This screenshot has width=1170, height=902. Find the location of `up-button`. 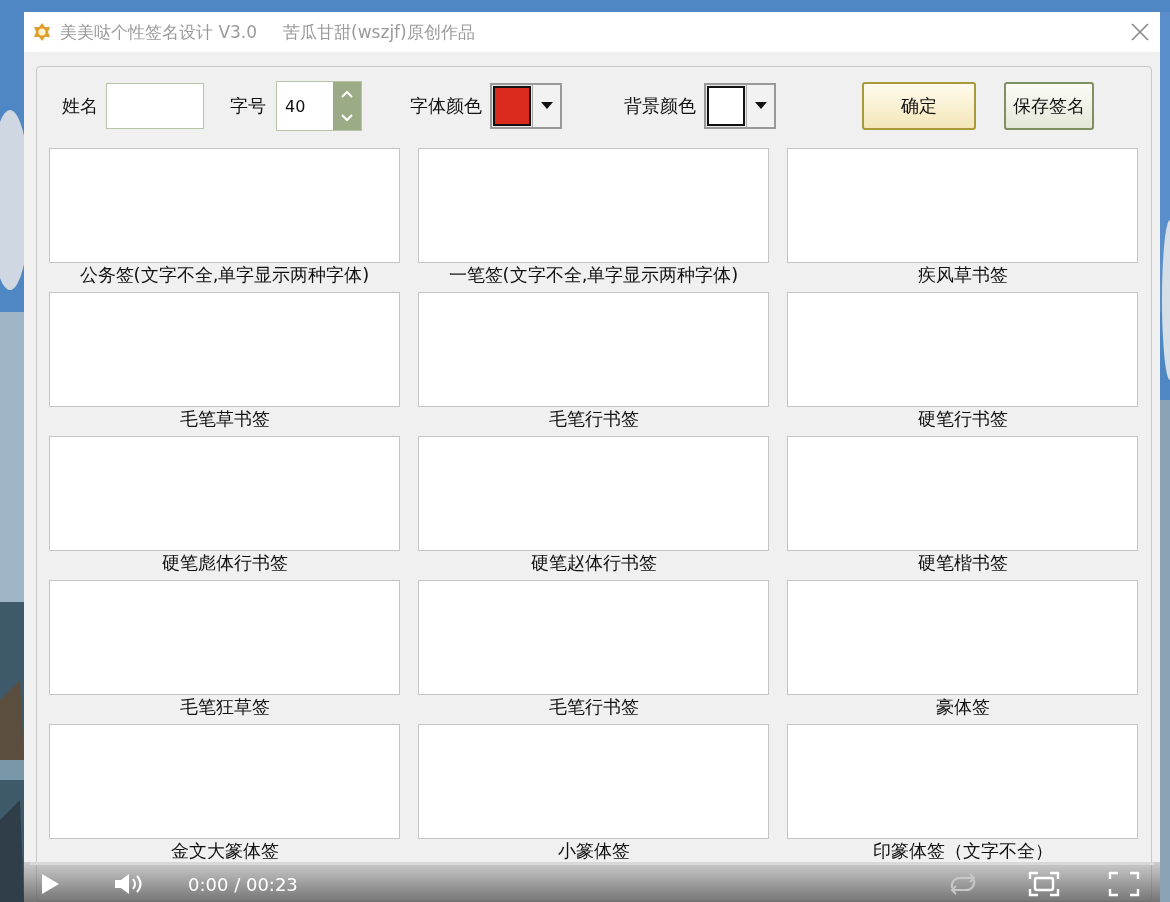

up-button is located at coordinates (347, 94).